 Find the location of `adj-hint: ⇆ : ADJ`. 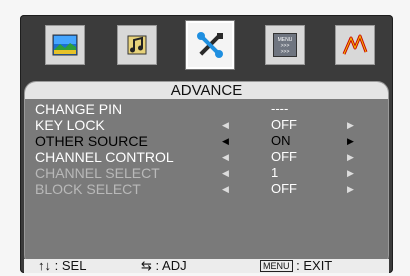

adj-hint: ⇆ : ADJ is located at coordinates (164, 266).